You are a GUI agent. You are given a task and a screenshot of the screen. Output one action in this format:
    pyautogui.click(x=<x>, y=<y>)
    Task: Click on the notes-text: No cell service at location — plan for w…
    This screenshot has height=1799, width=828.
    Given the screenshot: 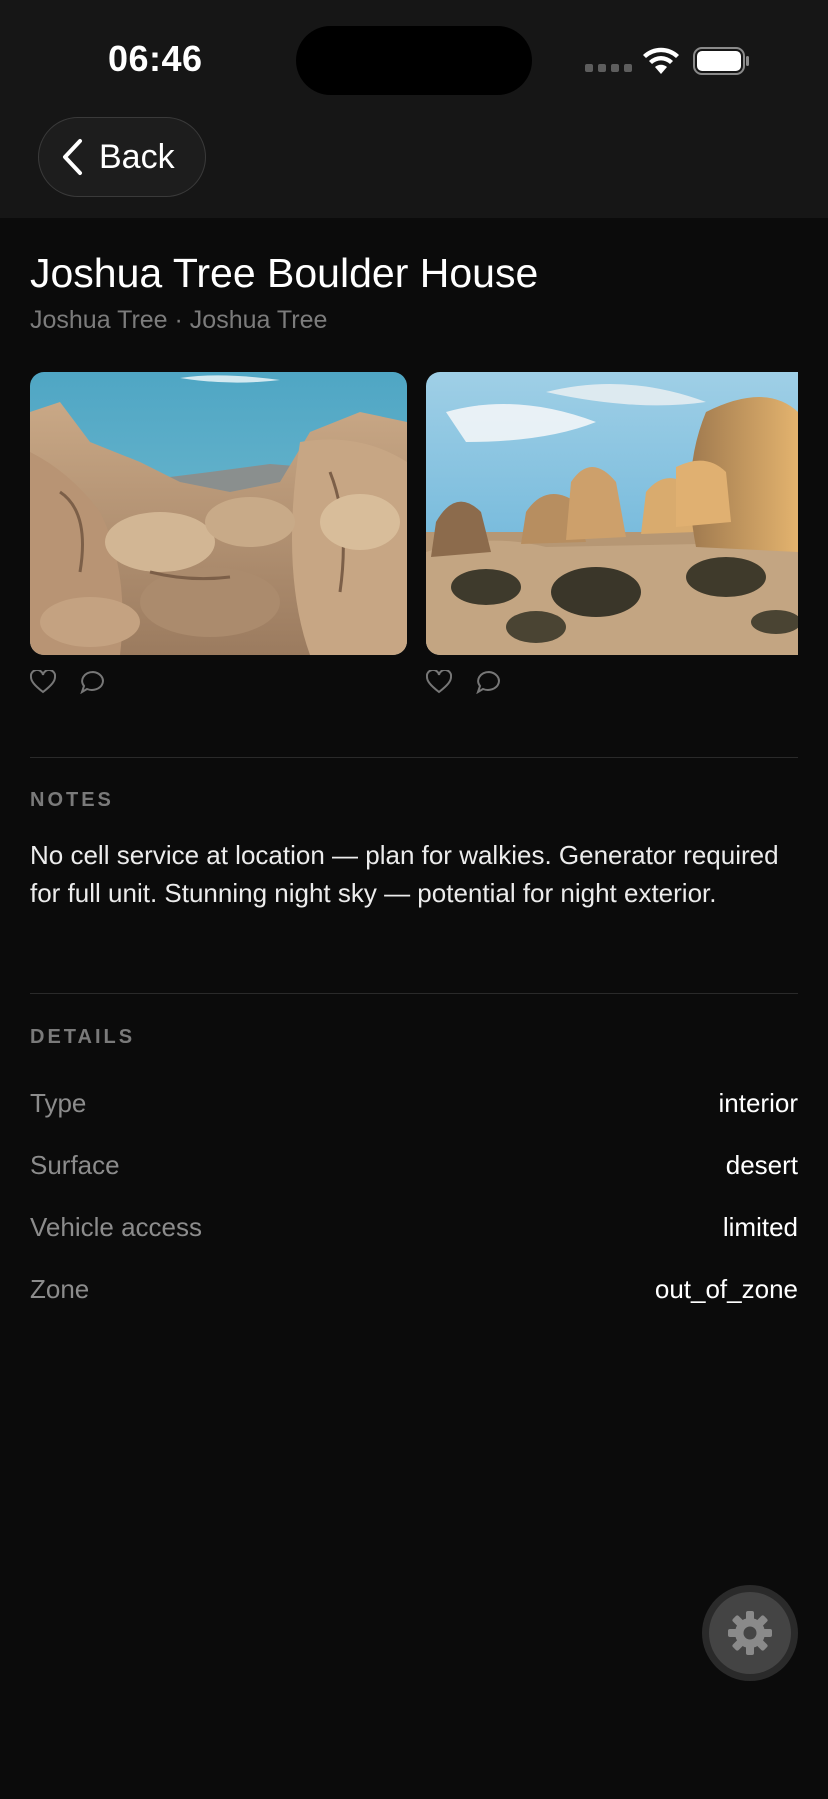 What is the action you would take?
    pyautogui.click(x=404, y=874)
    